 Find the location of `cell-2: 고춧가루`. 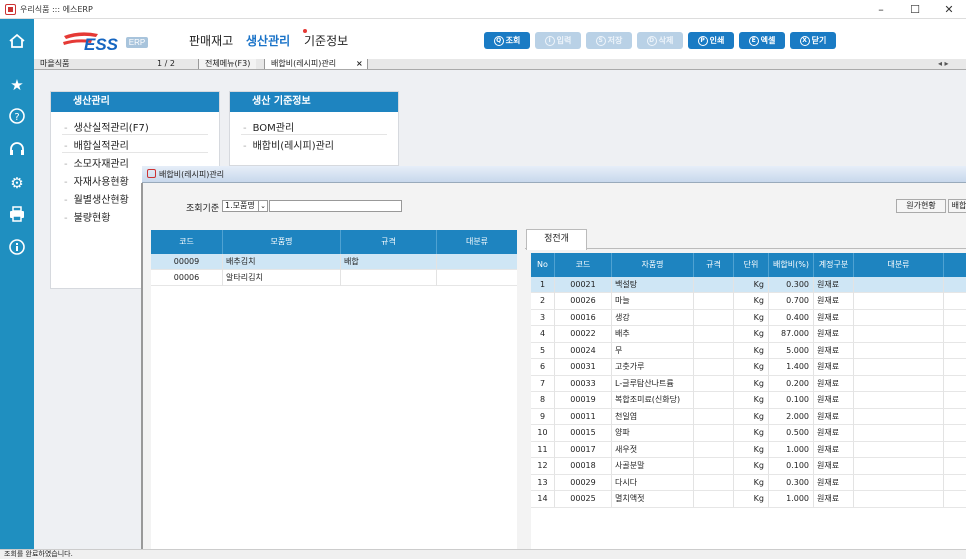

cell-2: 고춧가루 is located at coordinates (653, 367).